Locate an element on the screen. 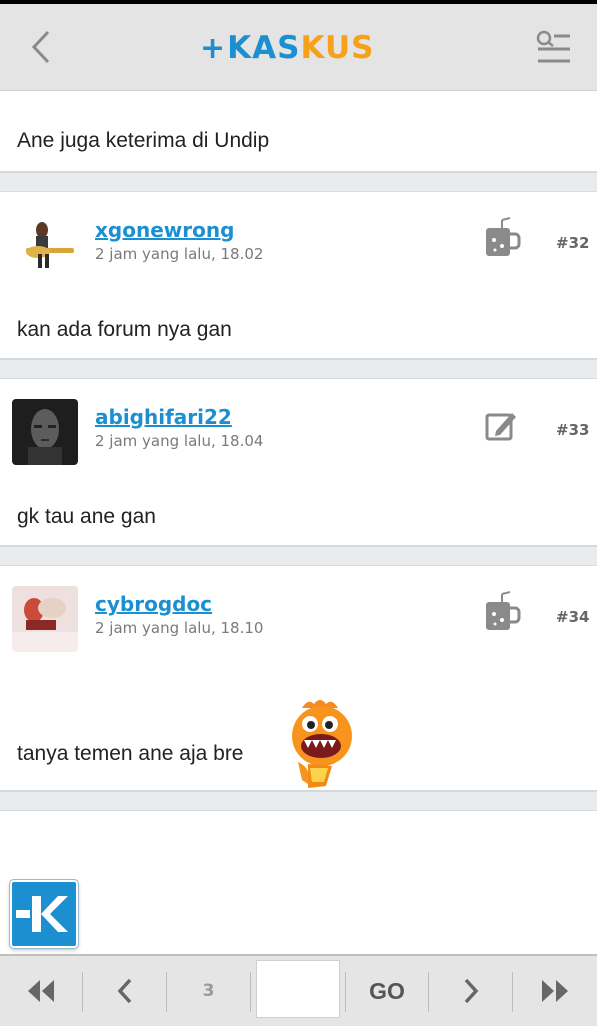  post-timestamp: 2 jam yang lalu, 18.04 is located at coordinates (179, 441).